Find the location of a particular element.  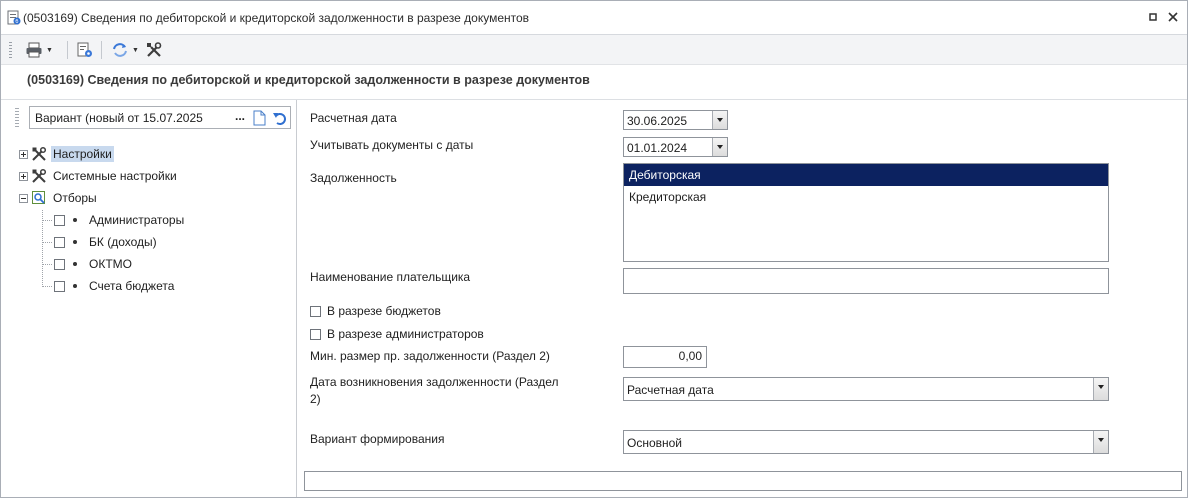

tree-node-filters: Отборы is located at coordinates (59, 198).